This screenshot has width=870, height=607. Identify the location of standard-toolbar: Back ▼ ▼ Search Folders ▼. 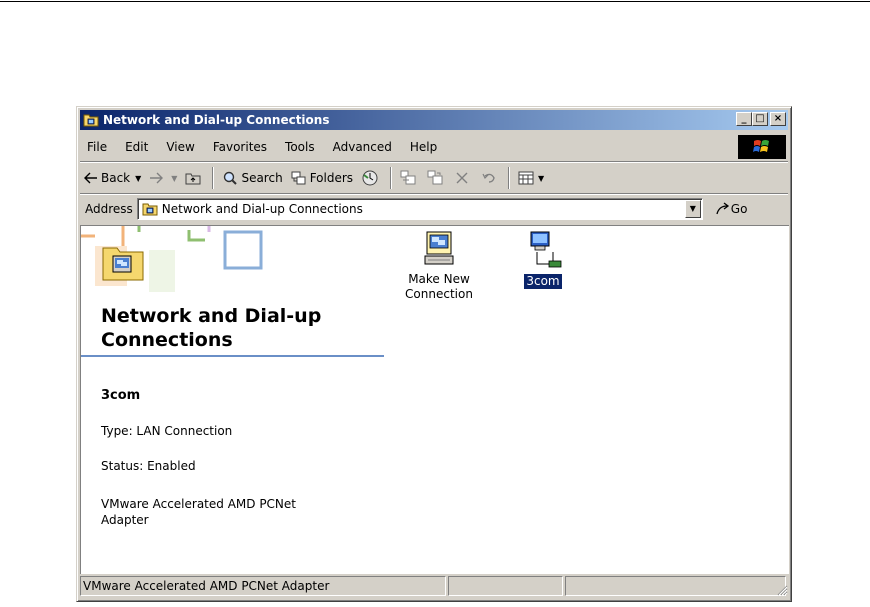
(434, 178).